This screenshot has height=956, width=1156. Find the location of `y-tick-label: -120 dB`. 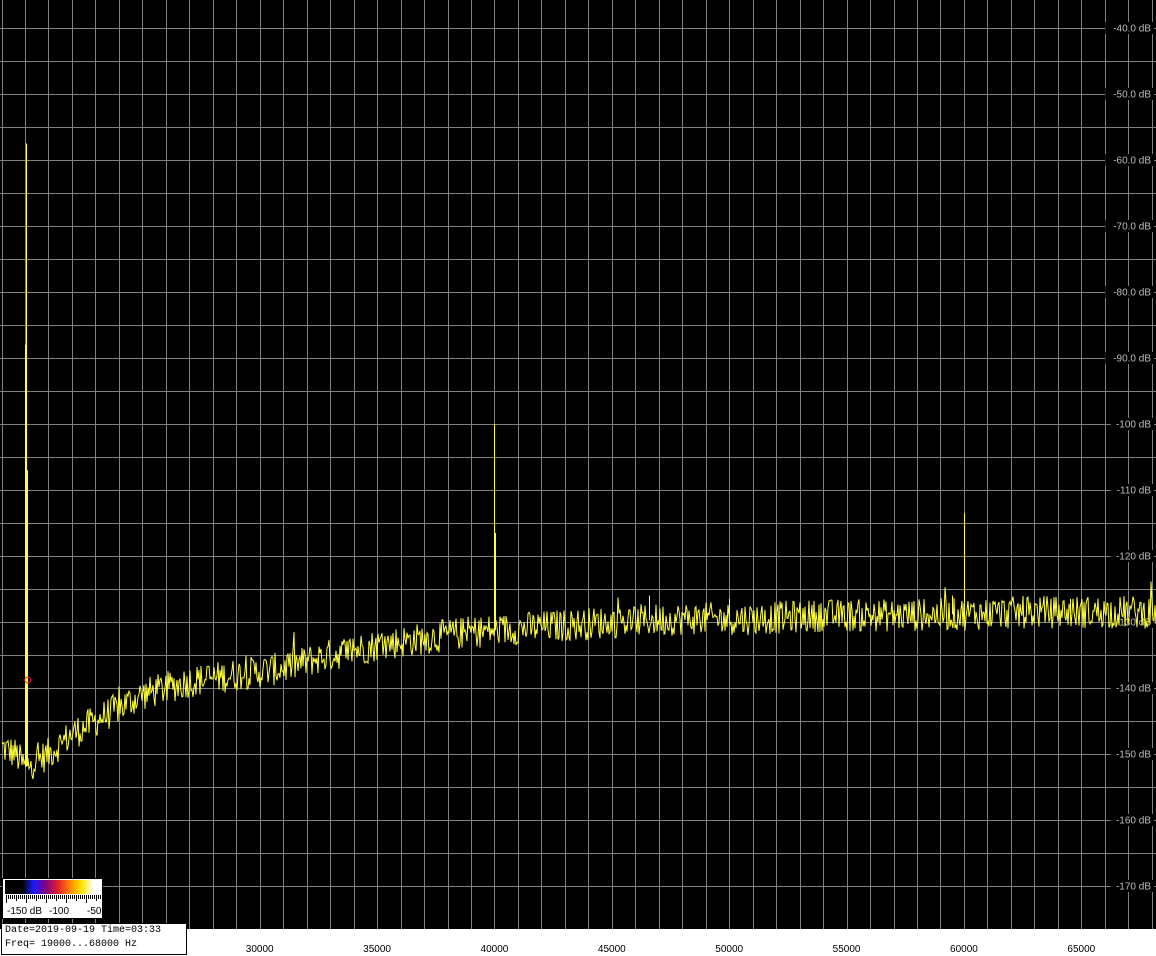

y-tick-label: -120 dB is located at coordinates (1133, 557).